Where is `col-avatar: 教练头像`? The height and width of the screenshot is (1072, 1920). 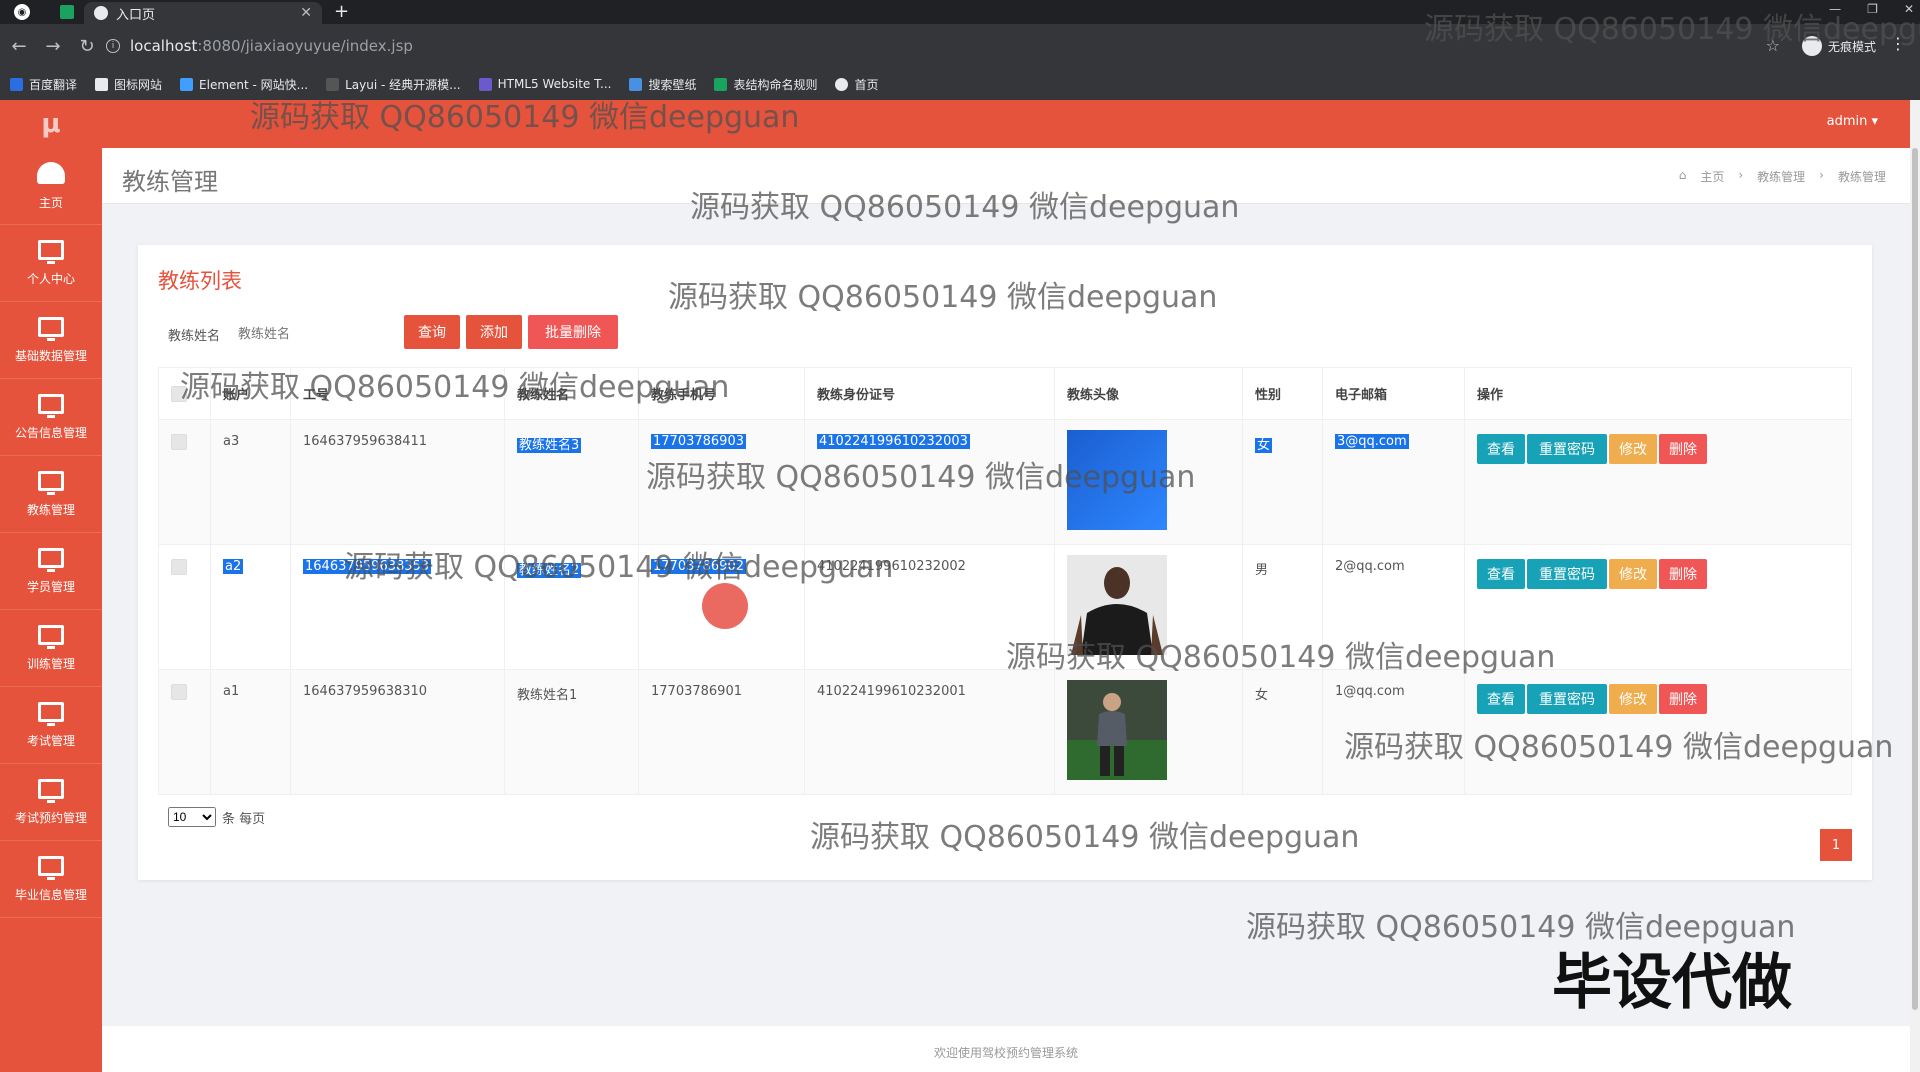
col-avatar: 教练头像 is located at coordinates (1148, 393).